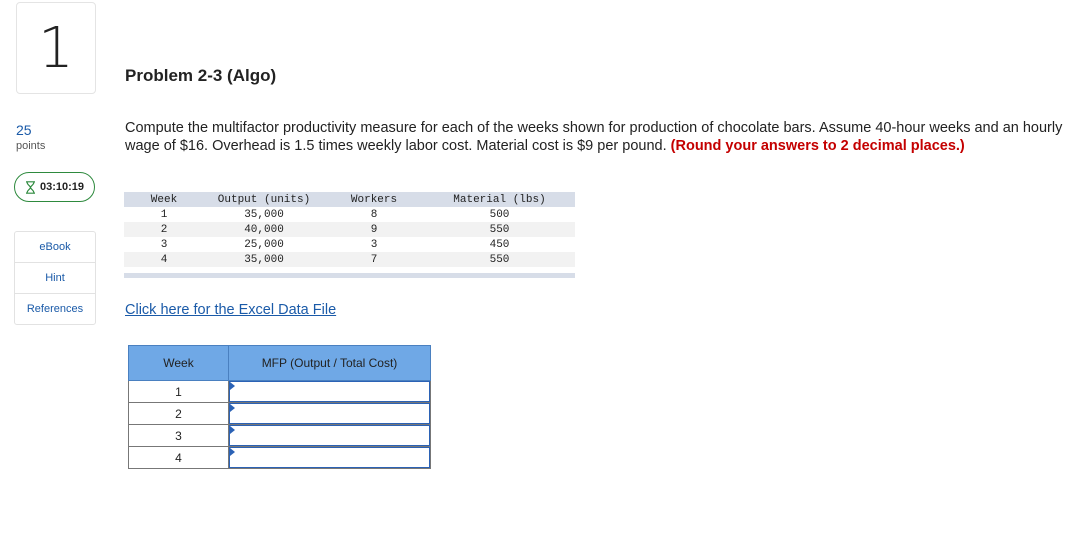 The image size is (1081, 542). What do you see at coordinates (56, 48) in the screenshot?
I see `question-number: 1` at bounding box center [56, 48].